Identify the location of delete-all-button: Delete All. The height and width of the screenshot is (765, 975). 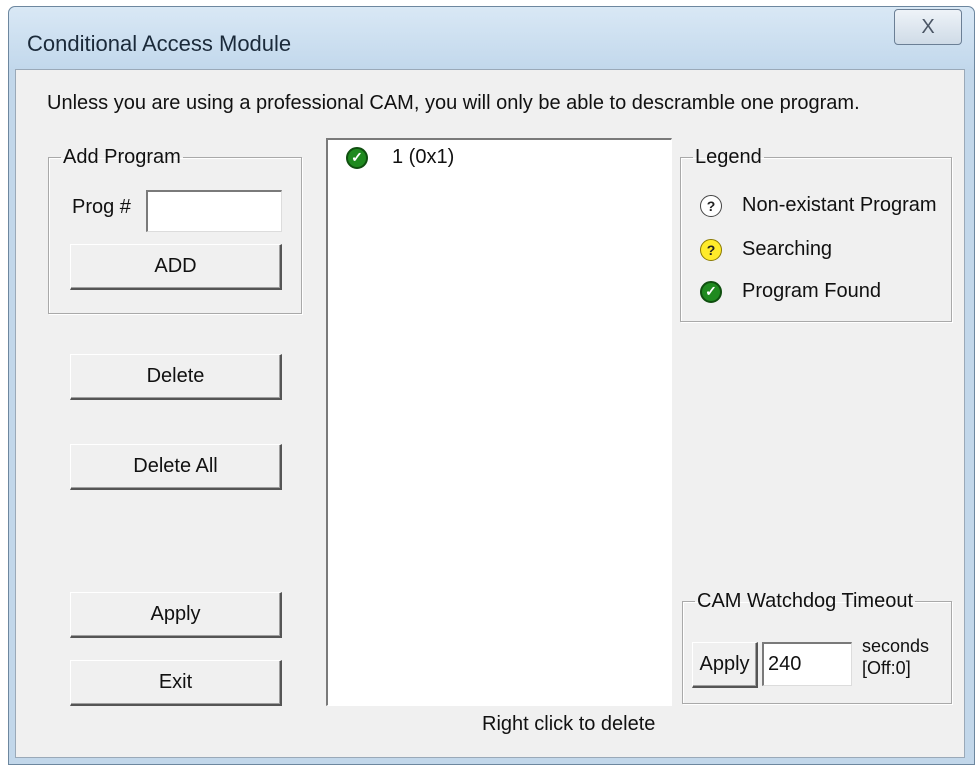
(176, 467).